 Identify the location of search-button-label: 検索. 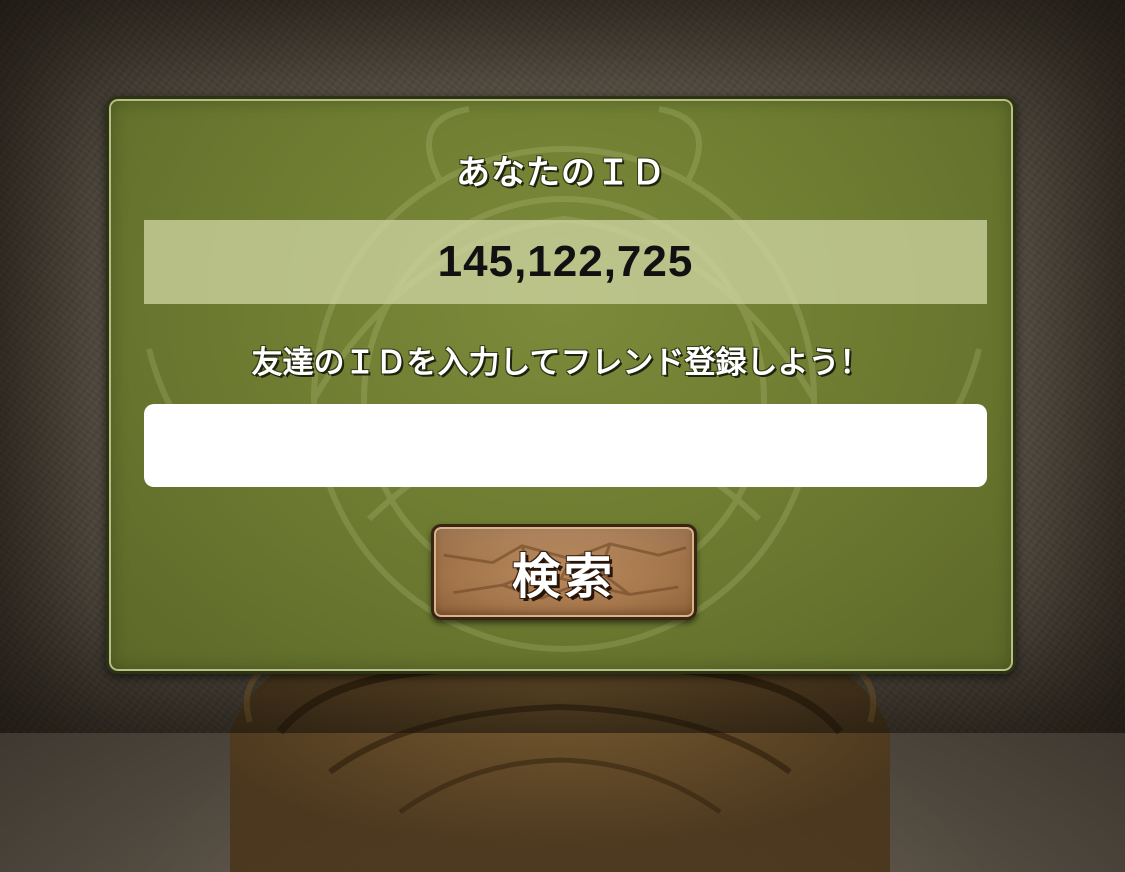
(563, 577).